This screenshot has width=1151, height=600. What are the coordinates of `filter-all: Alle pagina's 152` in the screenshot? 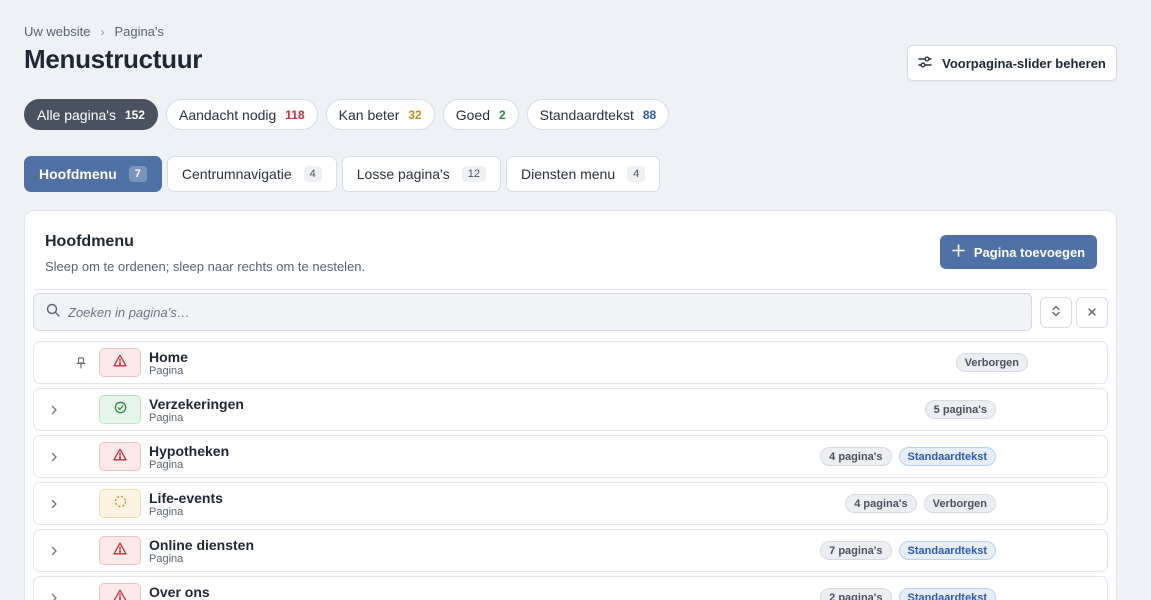 It's located at (91, 114).